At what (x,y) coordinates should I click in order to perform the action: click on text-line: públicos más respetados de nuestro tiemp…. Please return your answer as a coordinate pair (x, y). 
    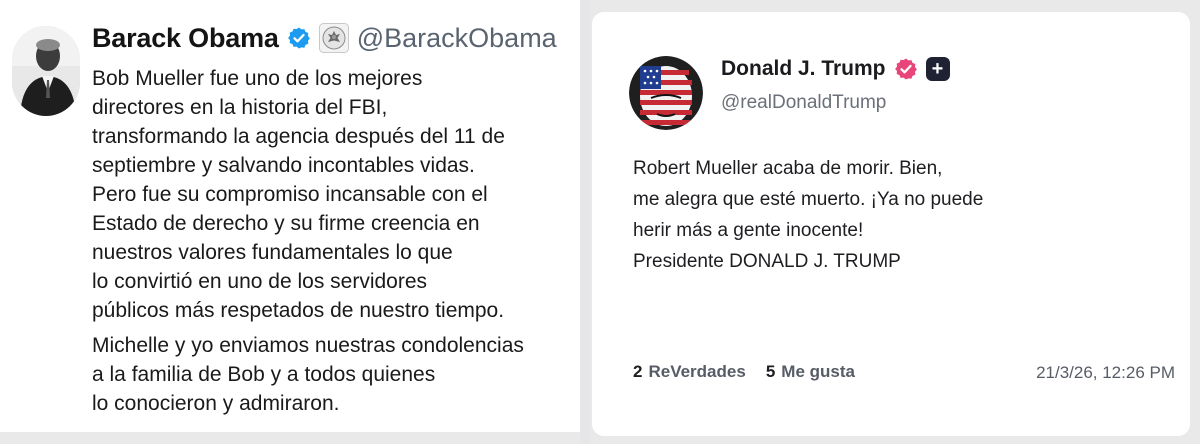
    Looking at the image, I should click on (298, 310).